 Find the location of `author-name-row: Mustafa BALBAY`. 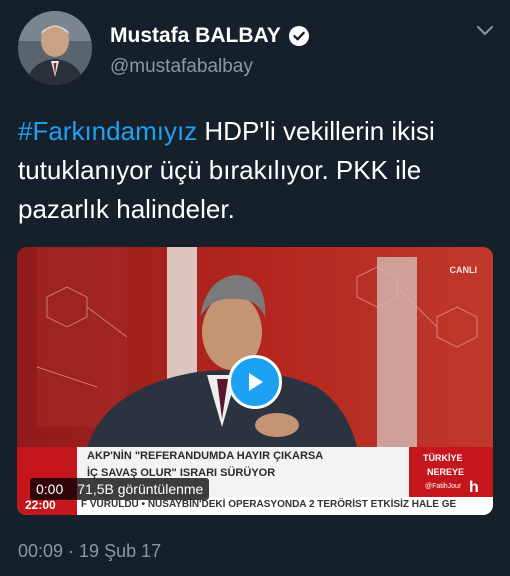

author-name-row: Mustafa BALBAY is located at coordinates (209, 36).